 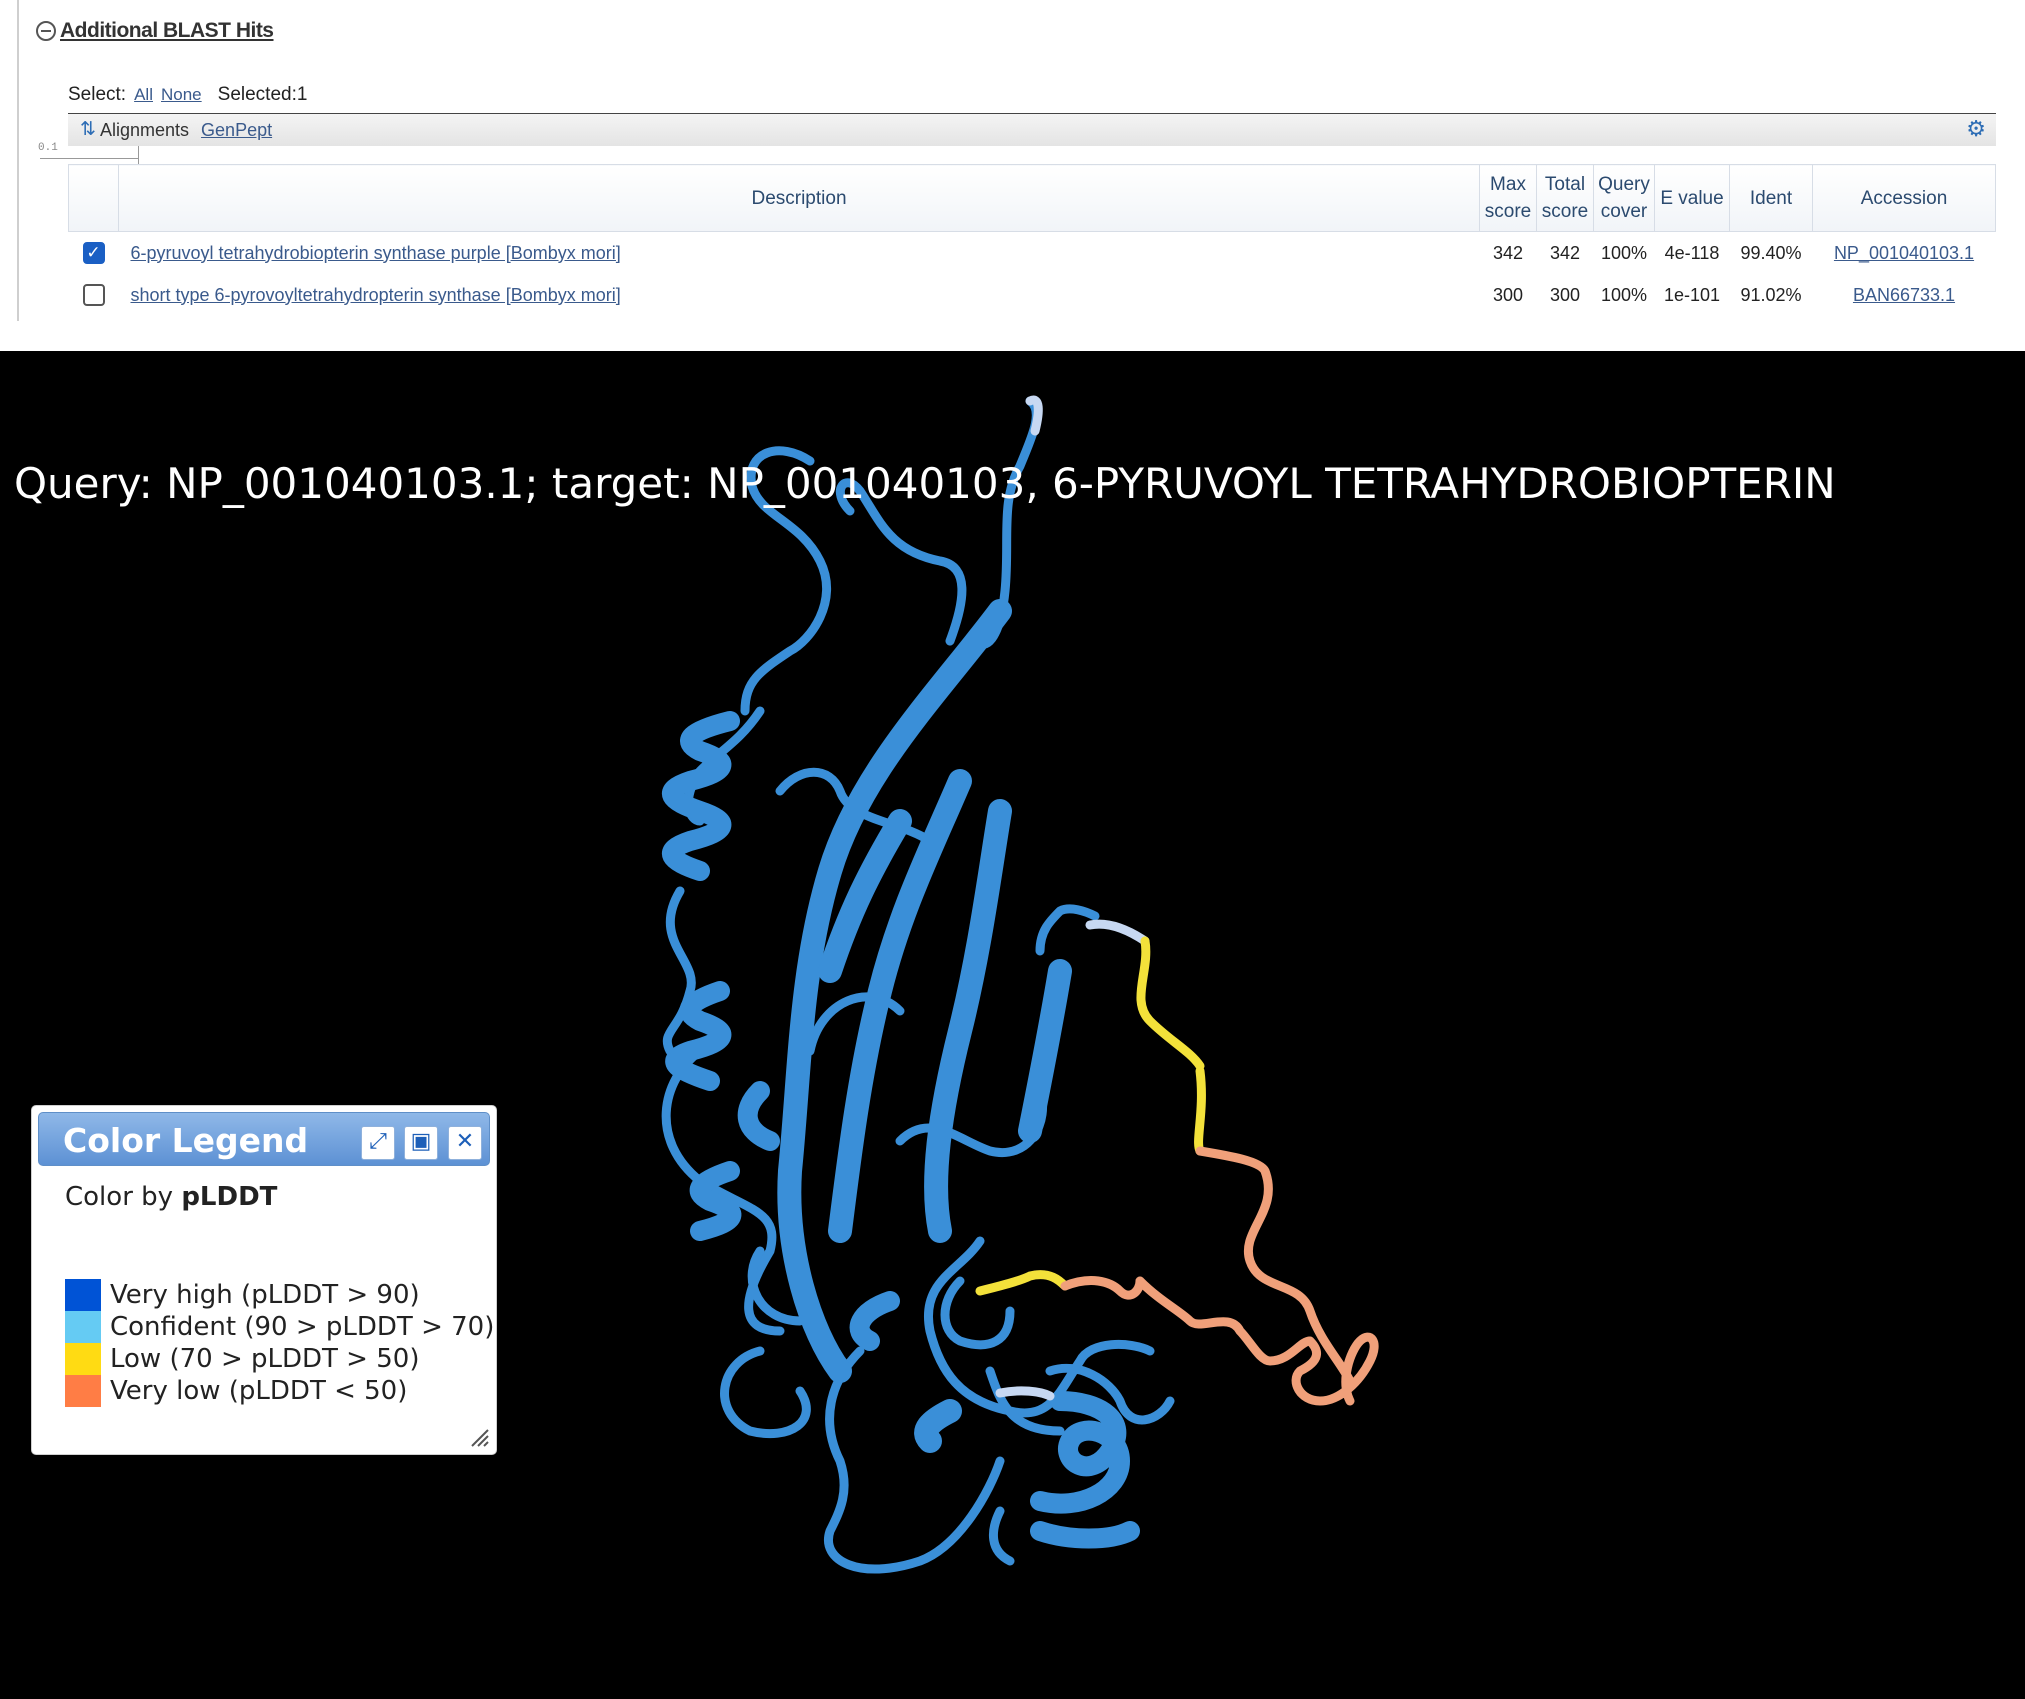 I want to click on e-value-cell: 1e-101, so click(x=1692, y=294).